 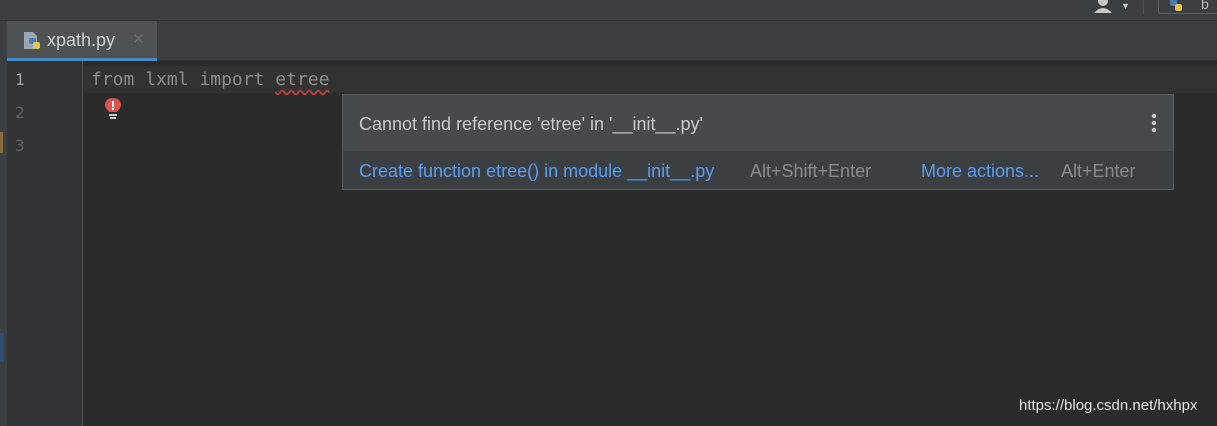 What do you see at coordinates (1205, 6) in the screenshot?
I see `run-configuration-label: b` at bounding box center [1205, 6].